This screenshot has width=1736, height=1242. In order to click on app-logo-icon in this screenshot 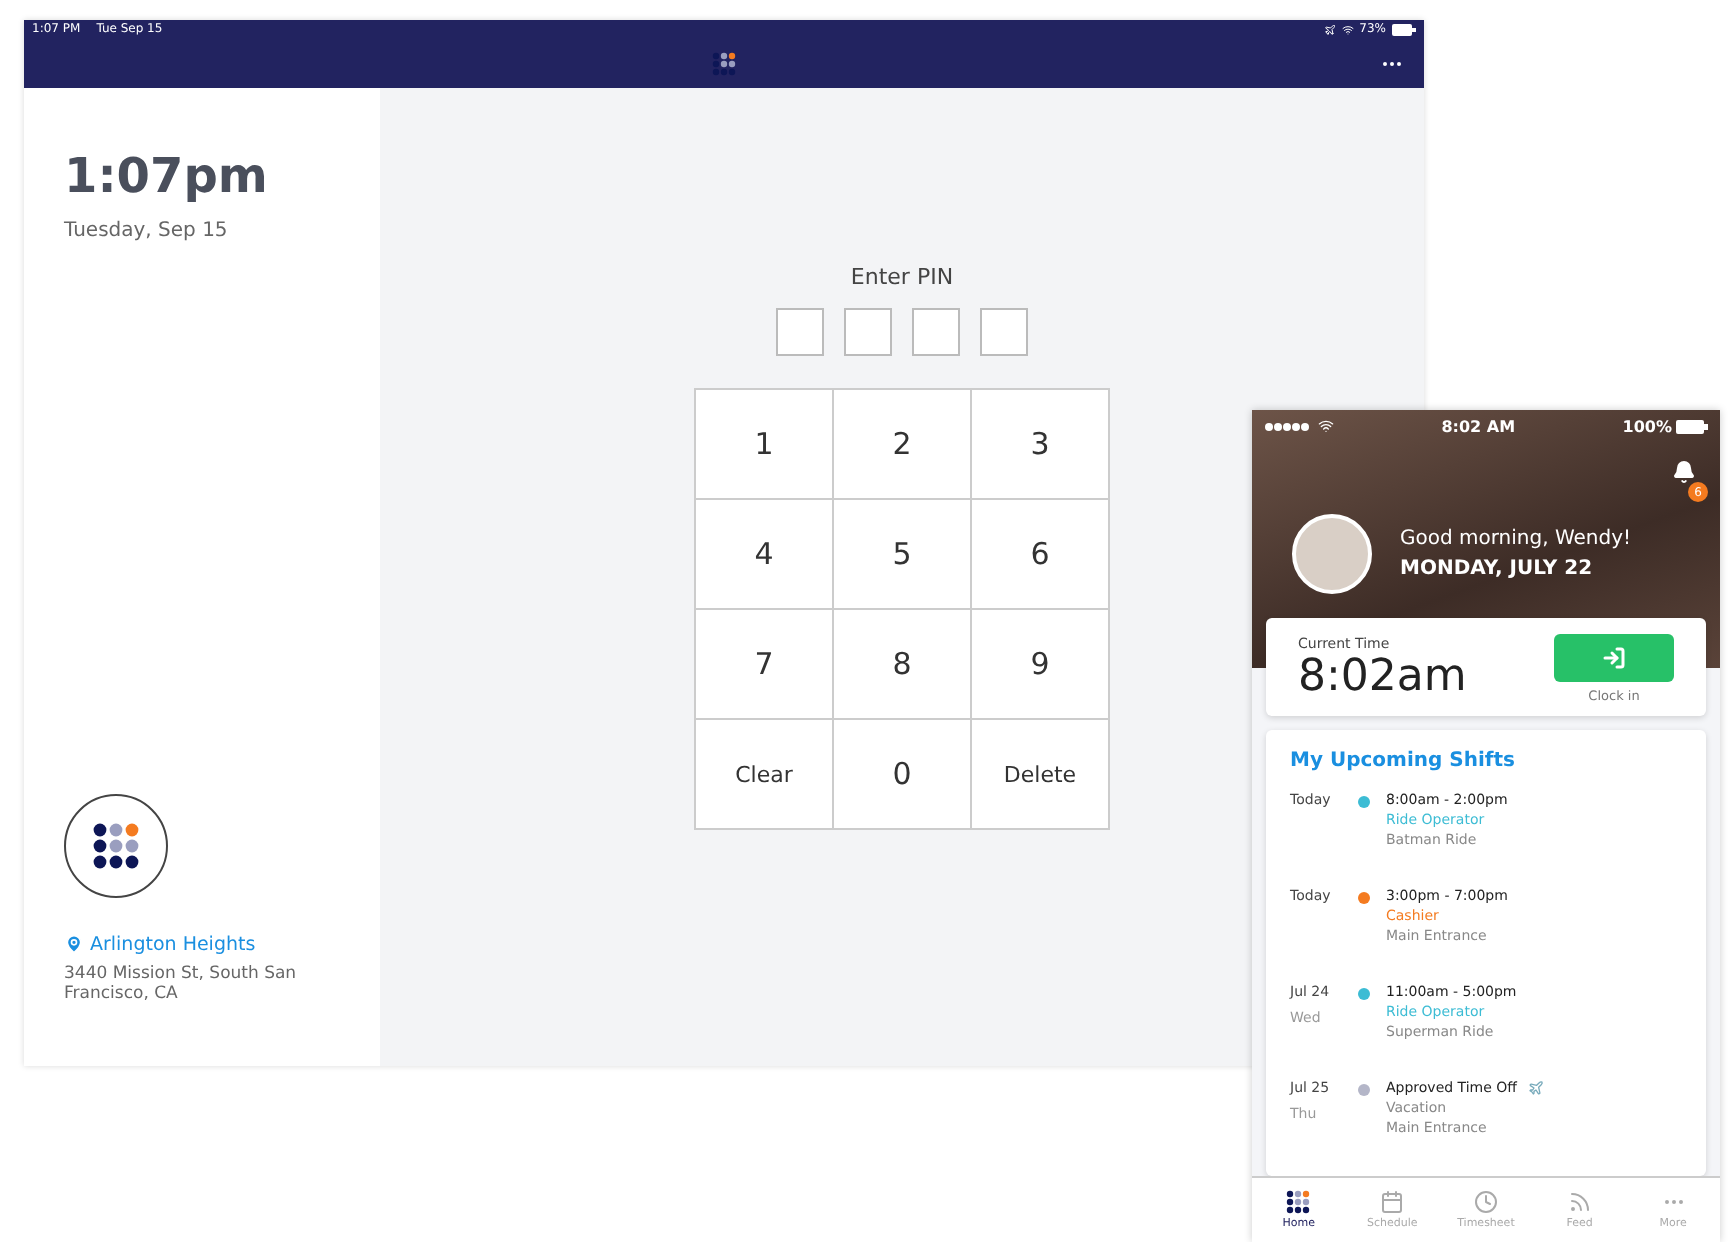, I will do `click(724, 63)`.